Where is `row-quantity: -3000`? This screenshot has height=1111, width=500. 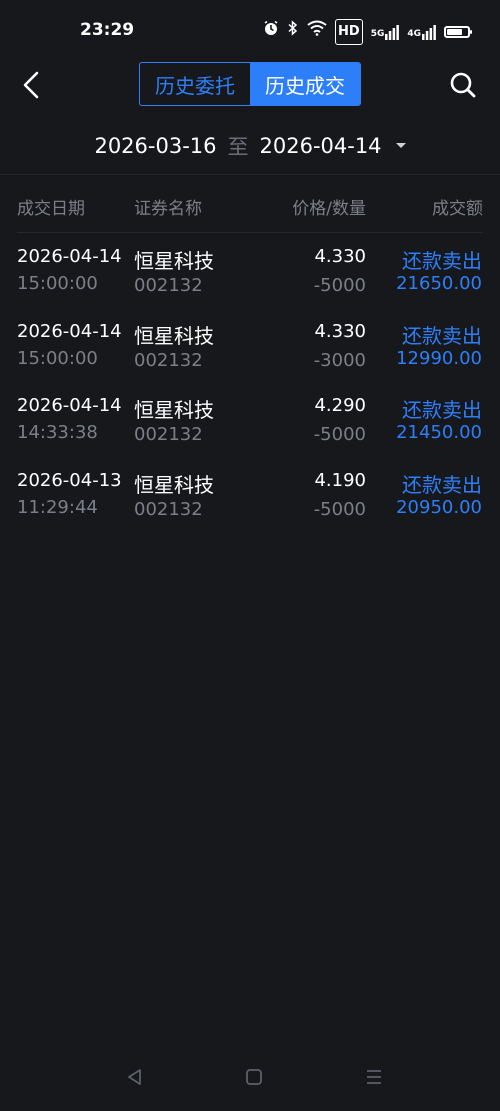 row-quantity: -3000 is located at coordinates (339, 360).